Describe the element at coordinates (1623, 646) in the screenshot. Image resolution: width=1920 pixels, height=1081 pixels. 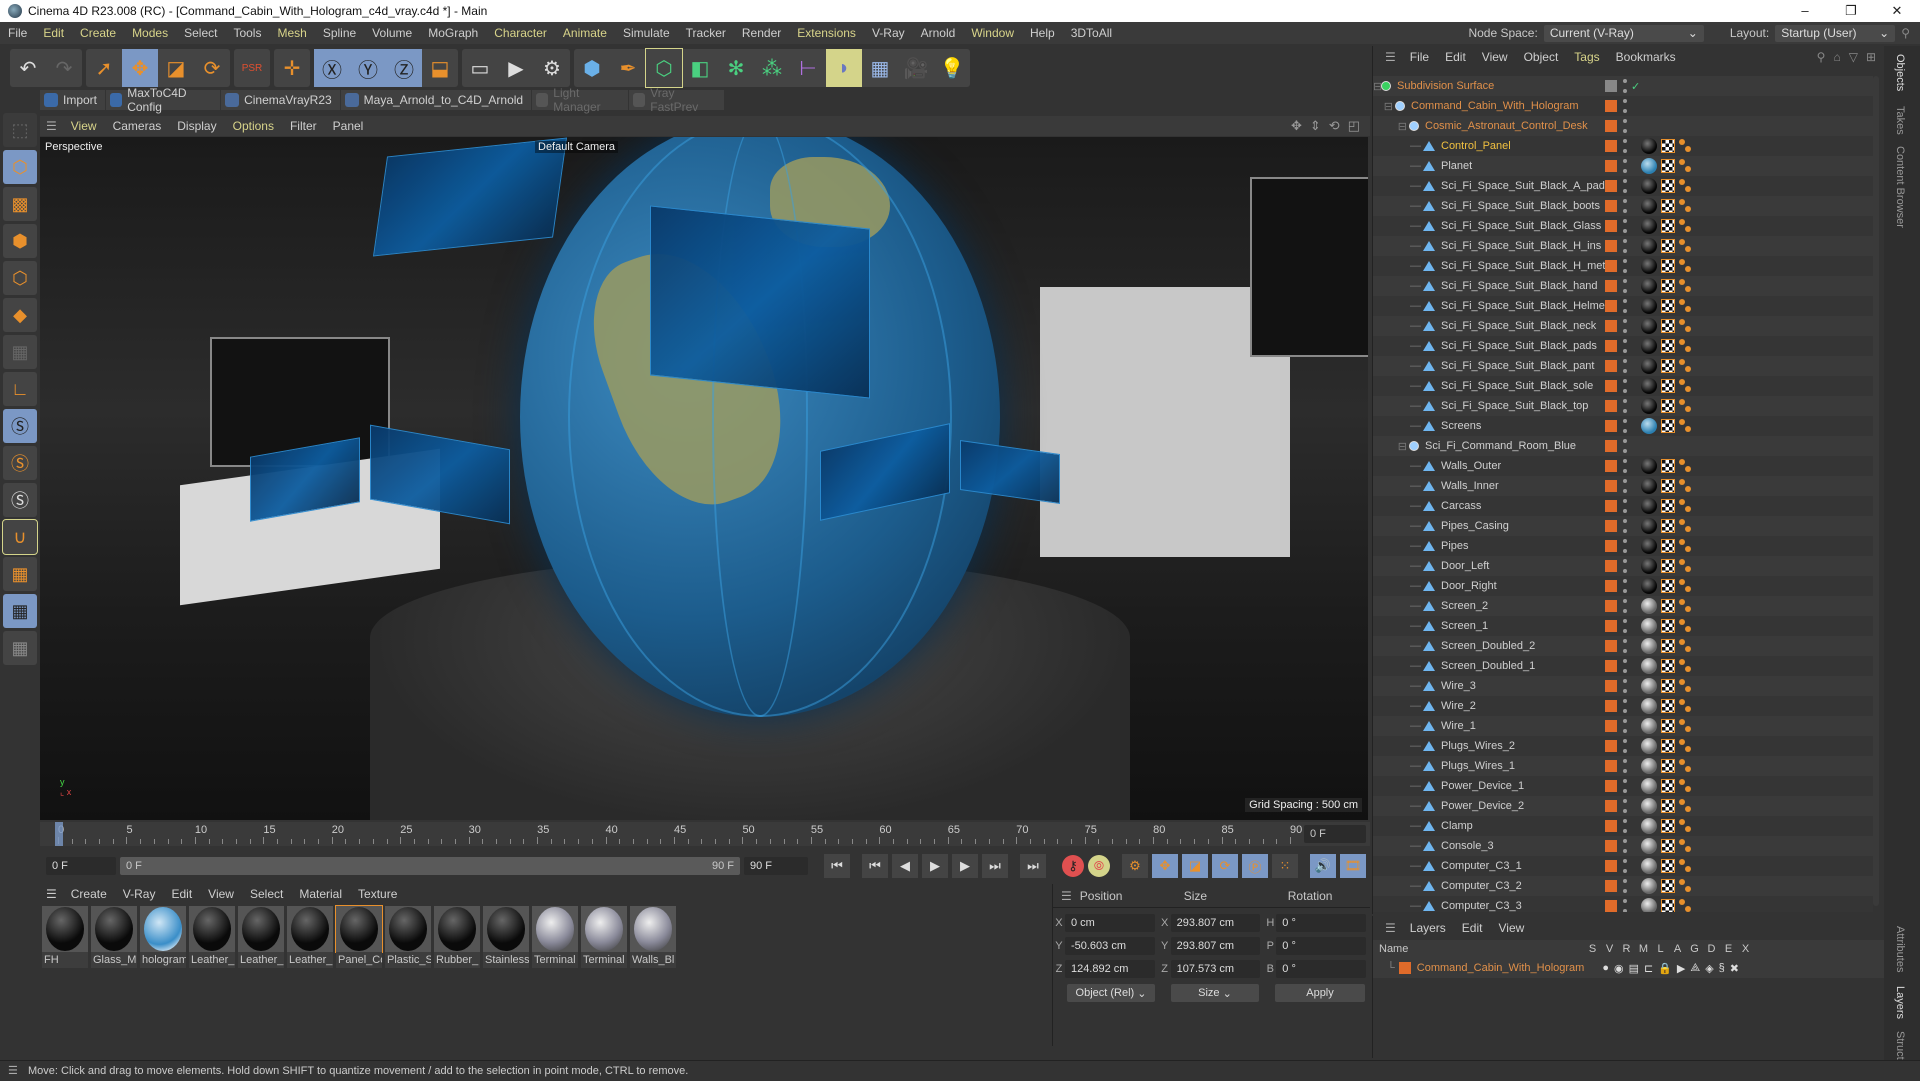
I see `object-row: — Screen_Doubled_2` at that location.